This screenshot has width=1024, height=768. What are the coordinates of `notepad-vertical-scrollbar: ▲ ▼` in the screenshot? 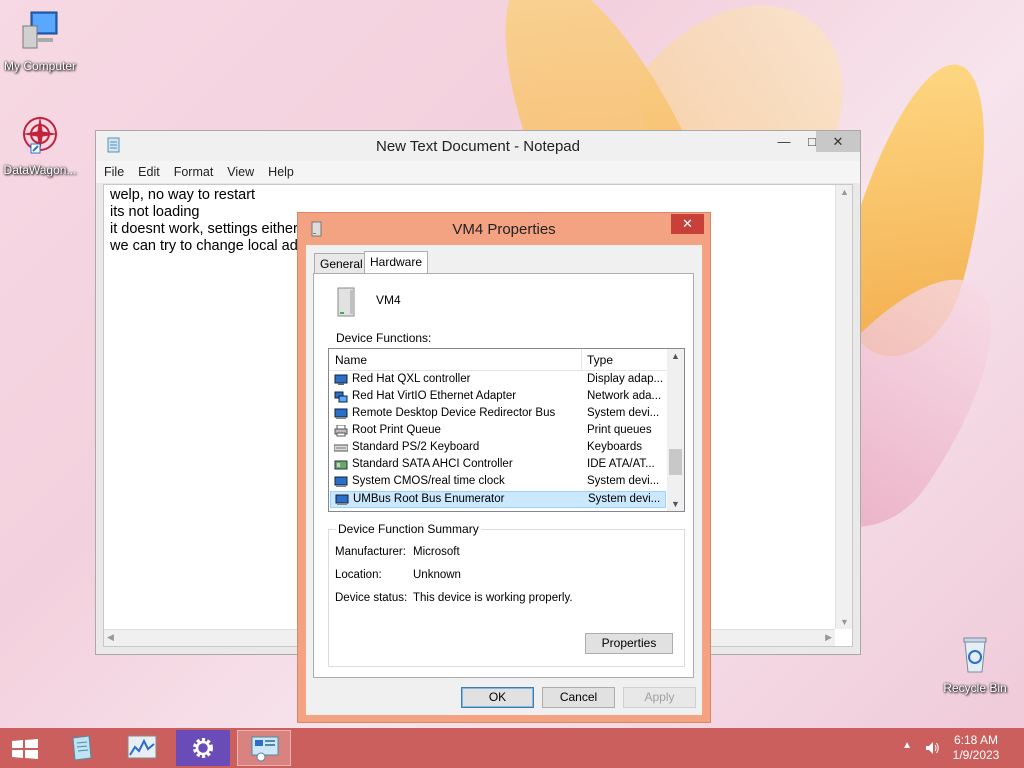 It's located at (843, 407).